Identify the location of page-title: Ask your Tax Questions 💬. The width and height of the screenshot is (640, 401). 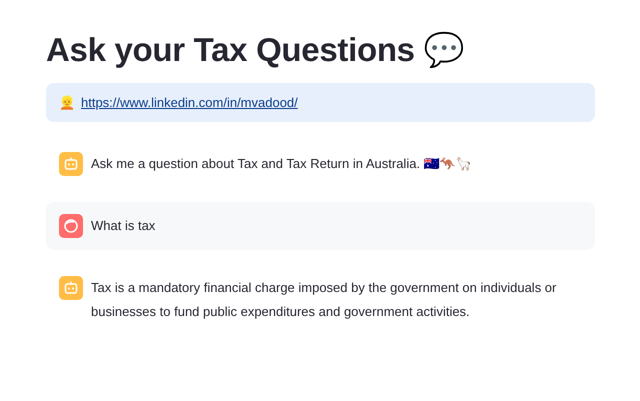
(256, 49).